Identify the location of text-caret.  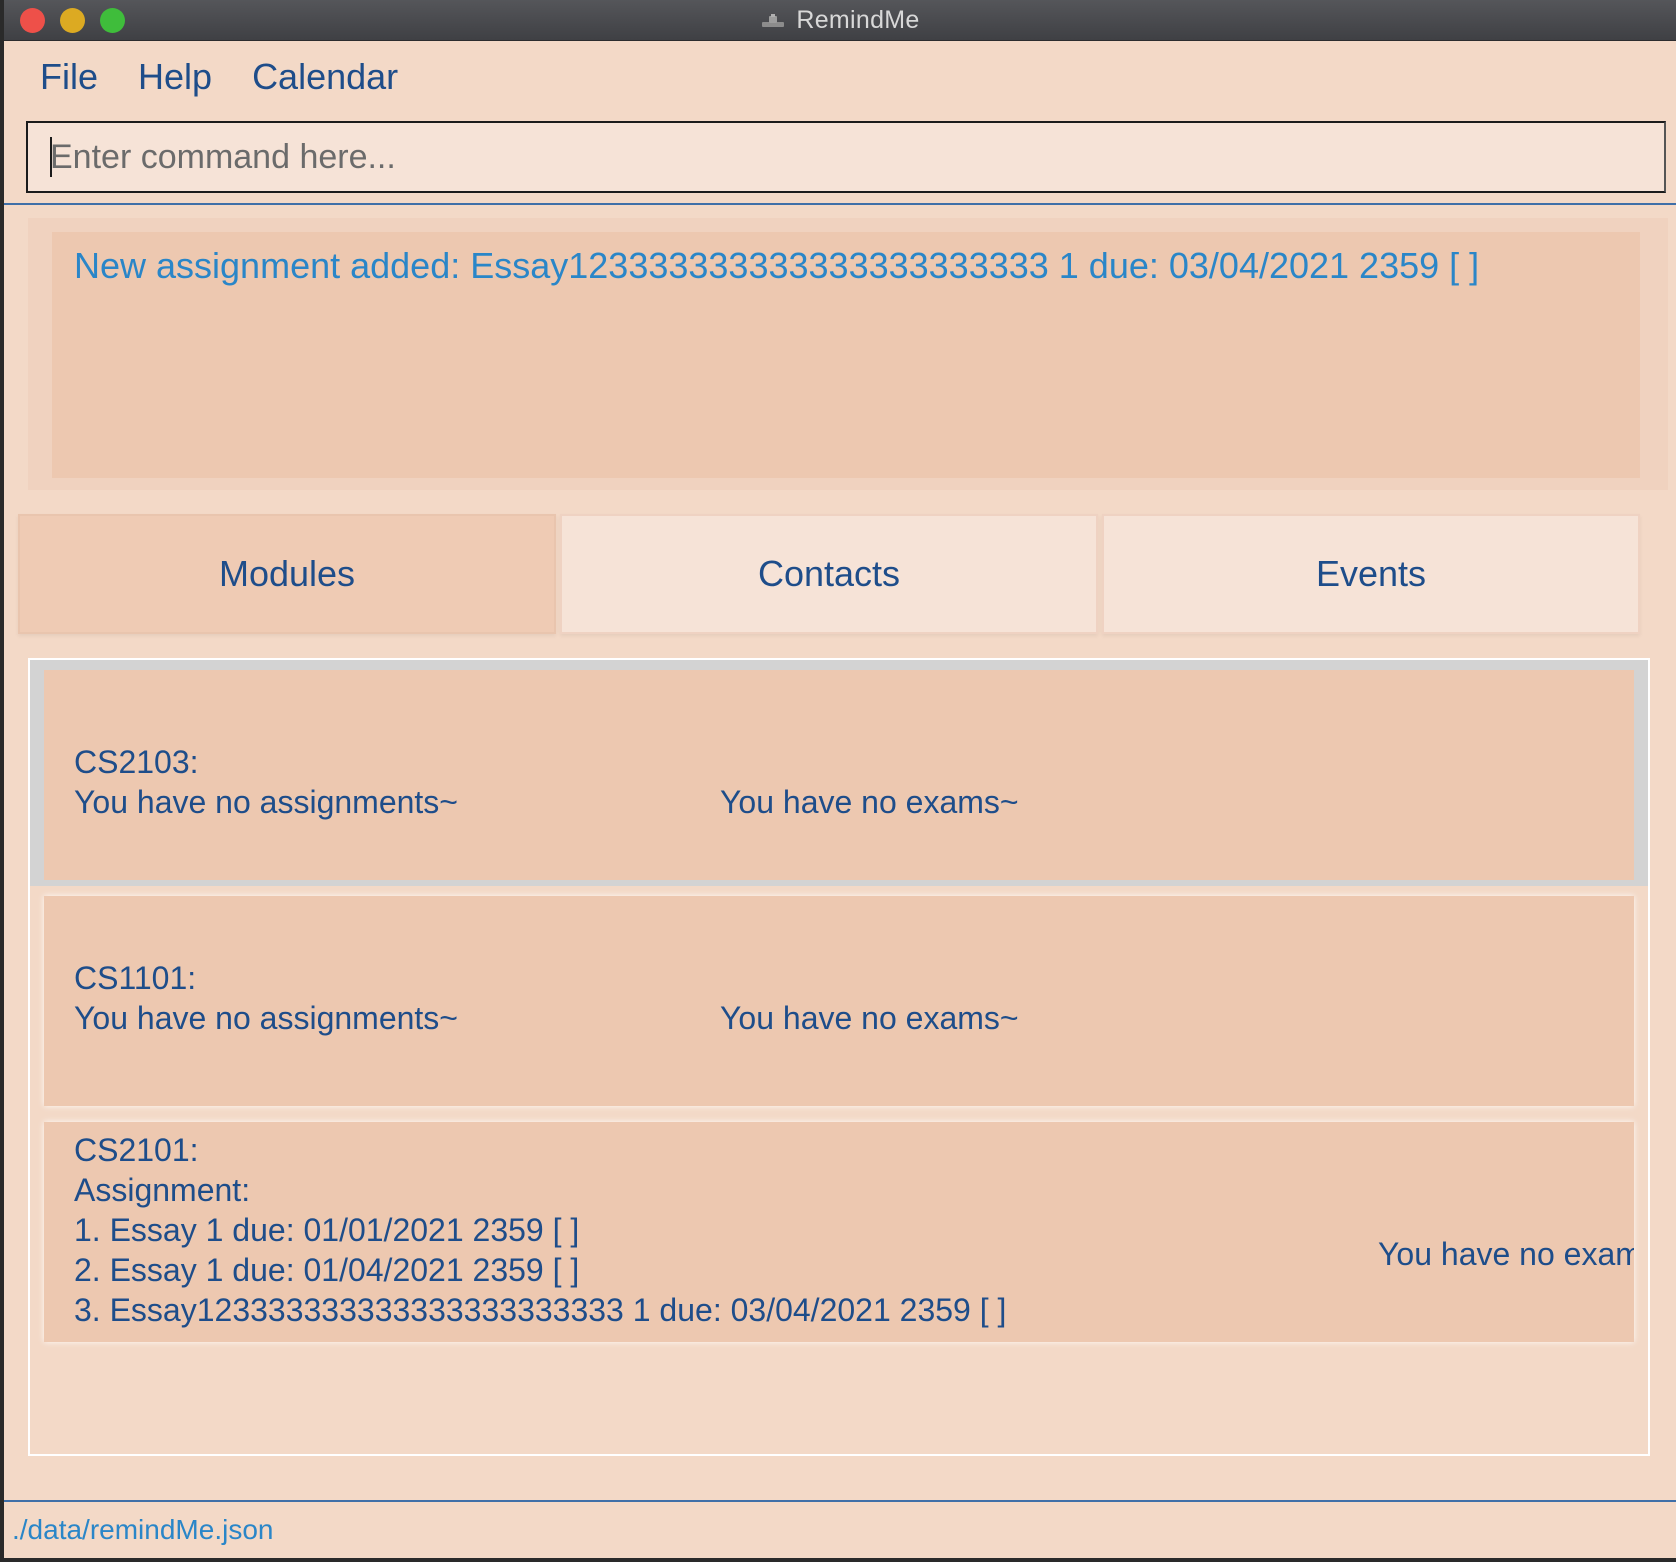
(51, 157).